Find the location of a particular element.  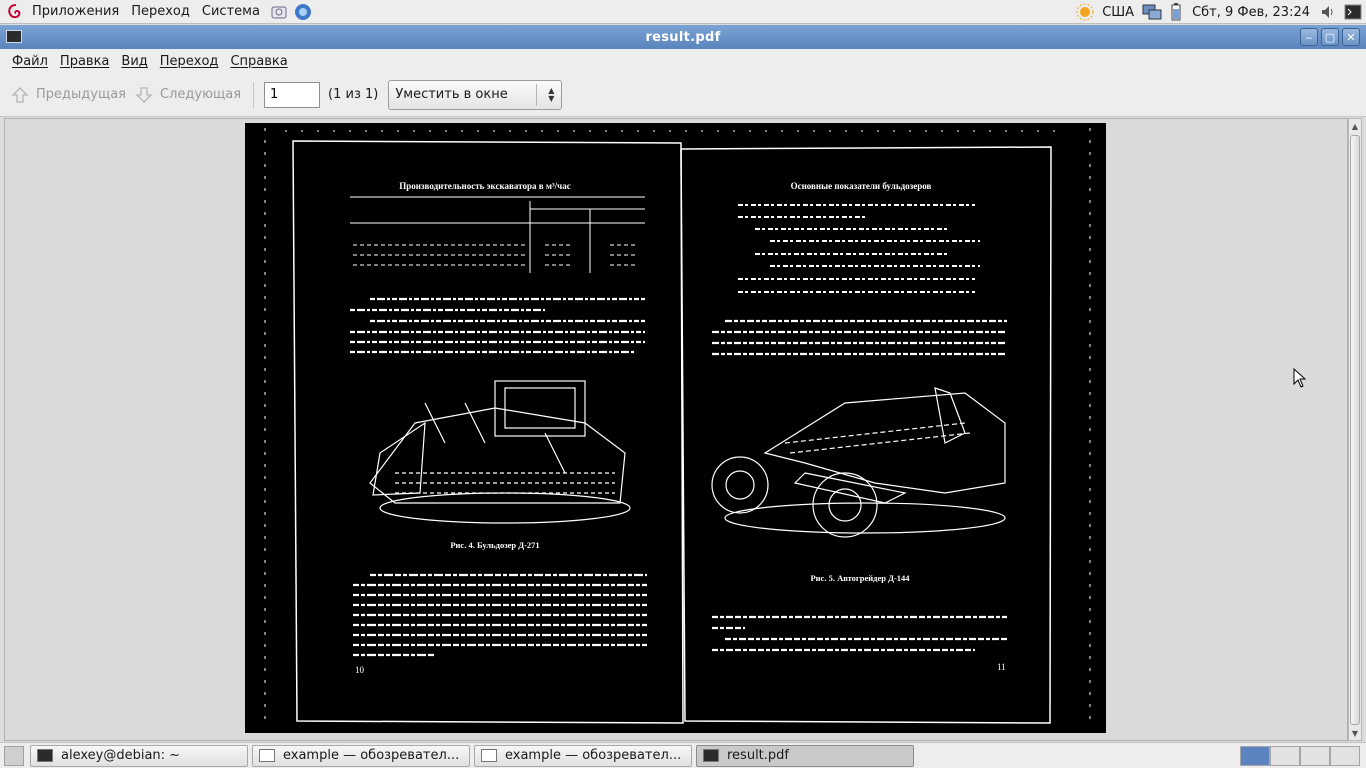

keyboard-layout-label: США is located at coordinates (1118, 12).